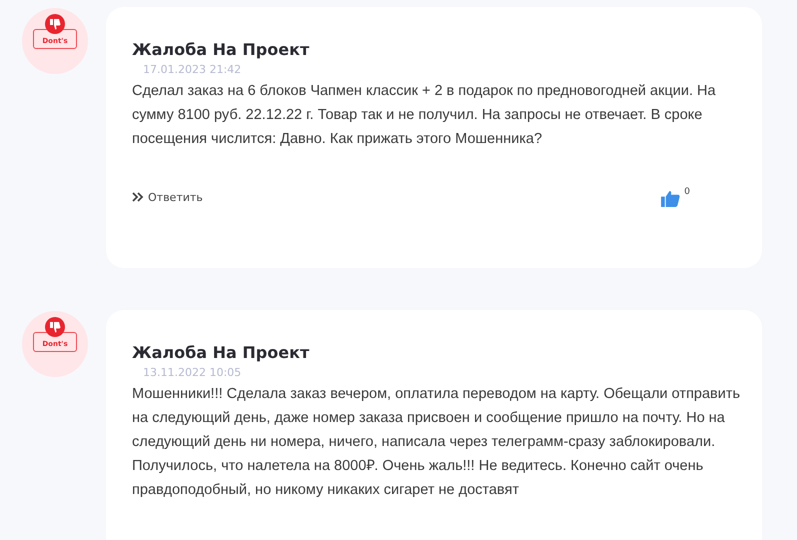 This screenshot has height=540, width=797. What do you see at coordinates (138, 197) in the screenshot?
I see `double-chevron-icon` at bounding box center [138, 197].